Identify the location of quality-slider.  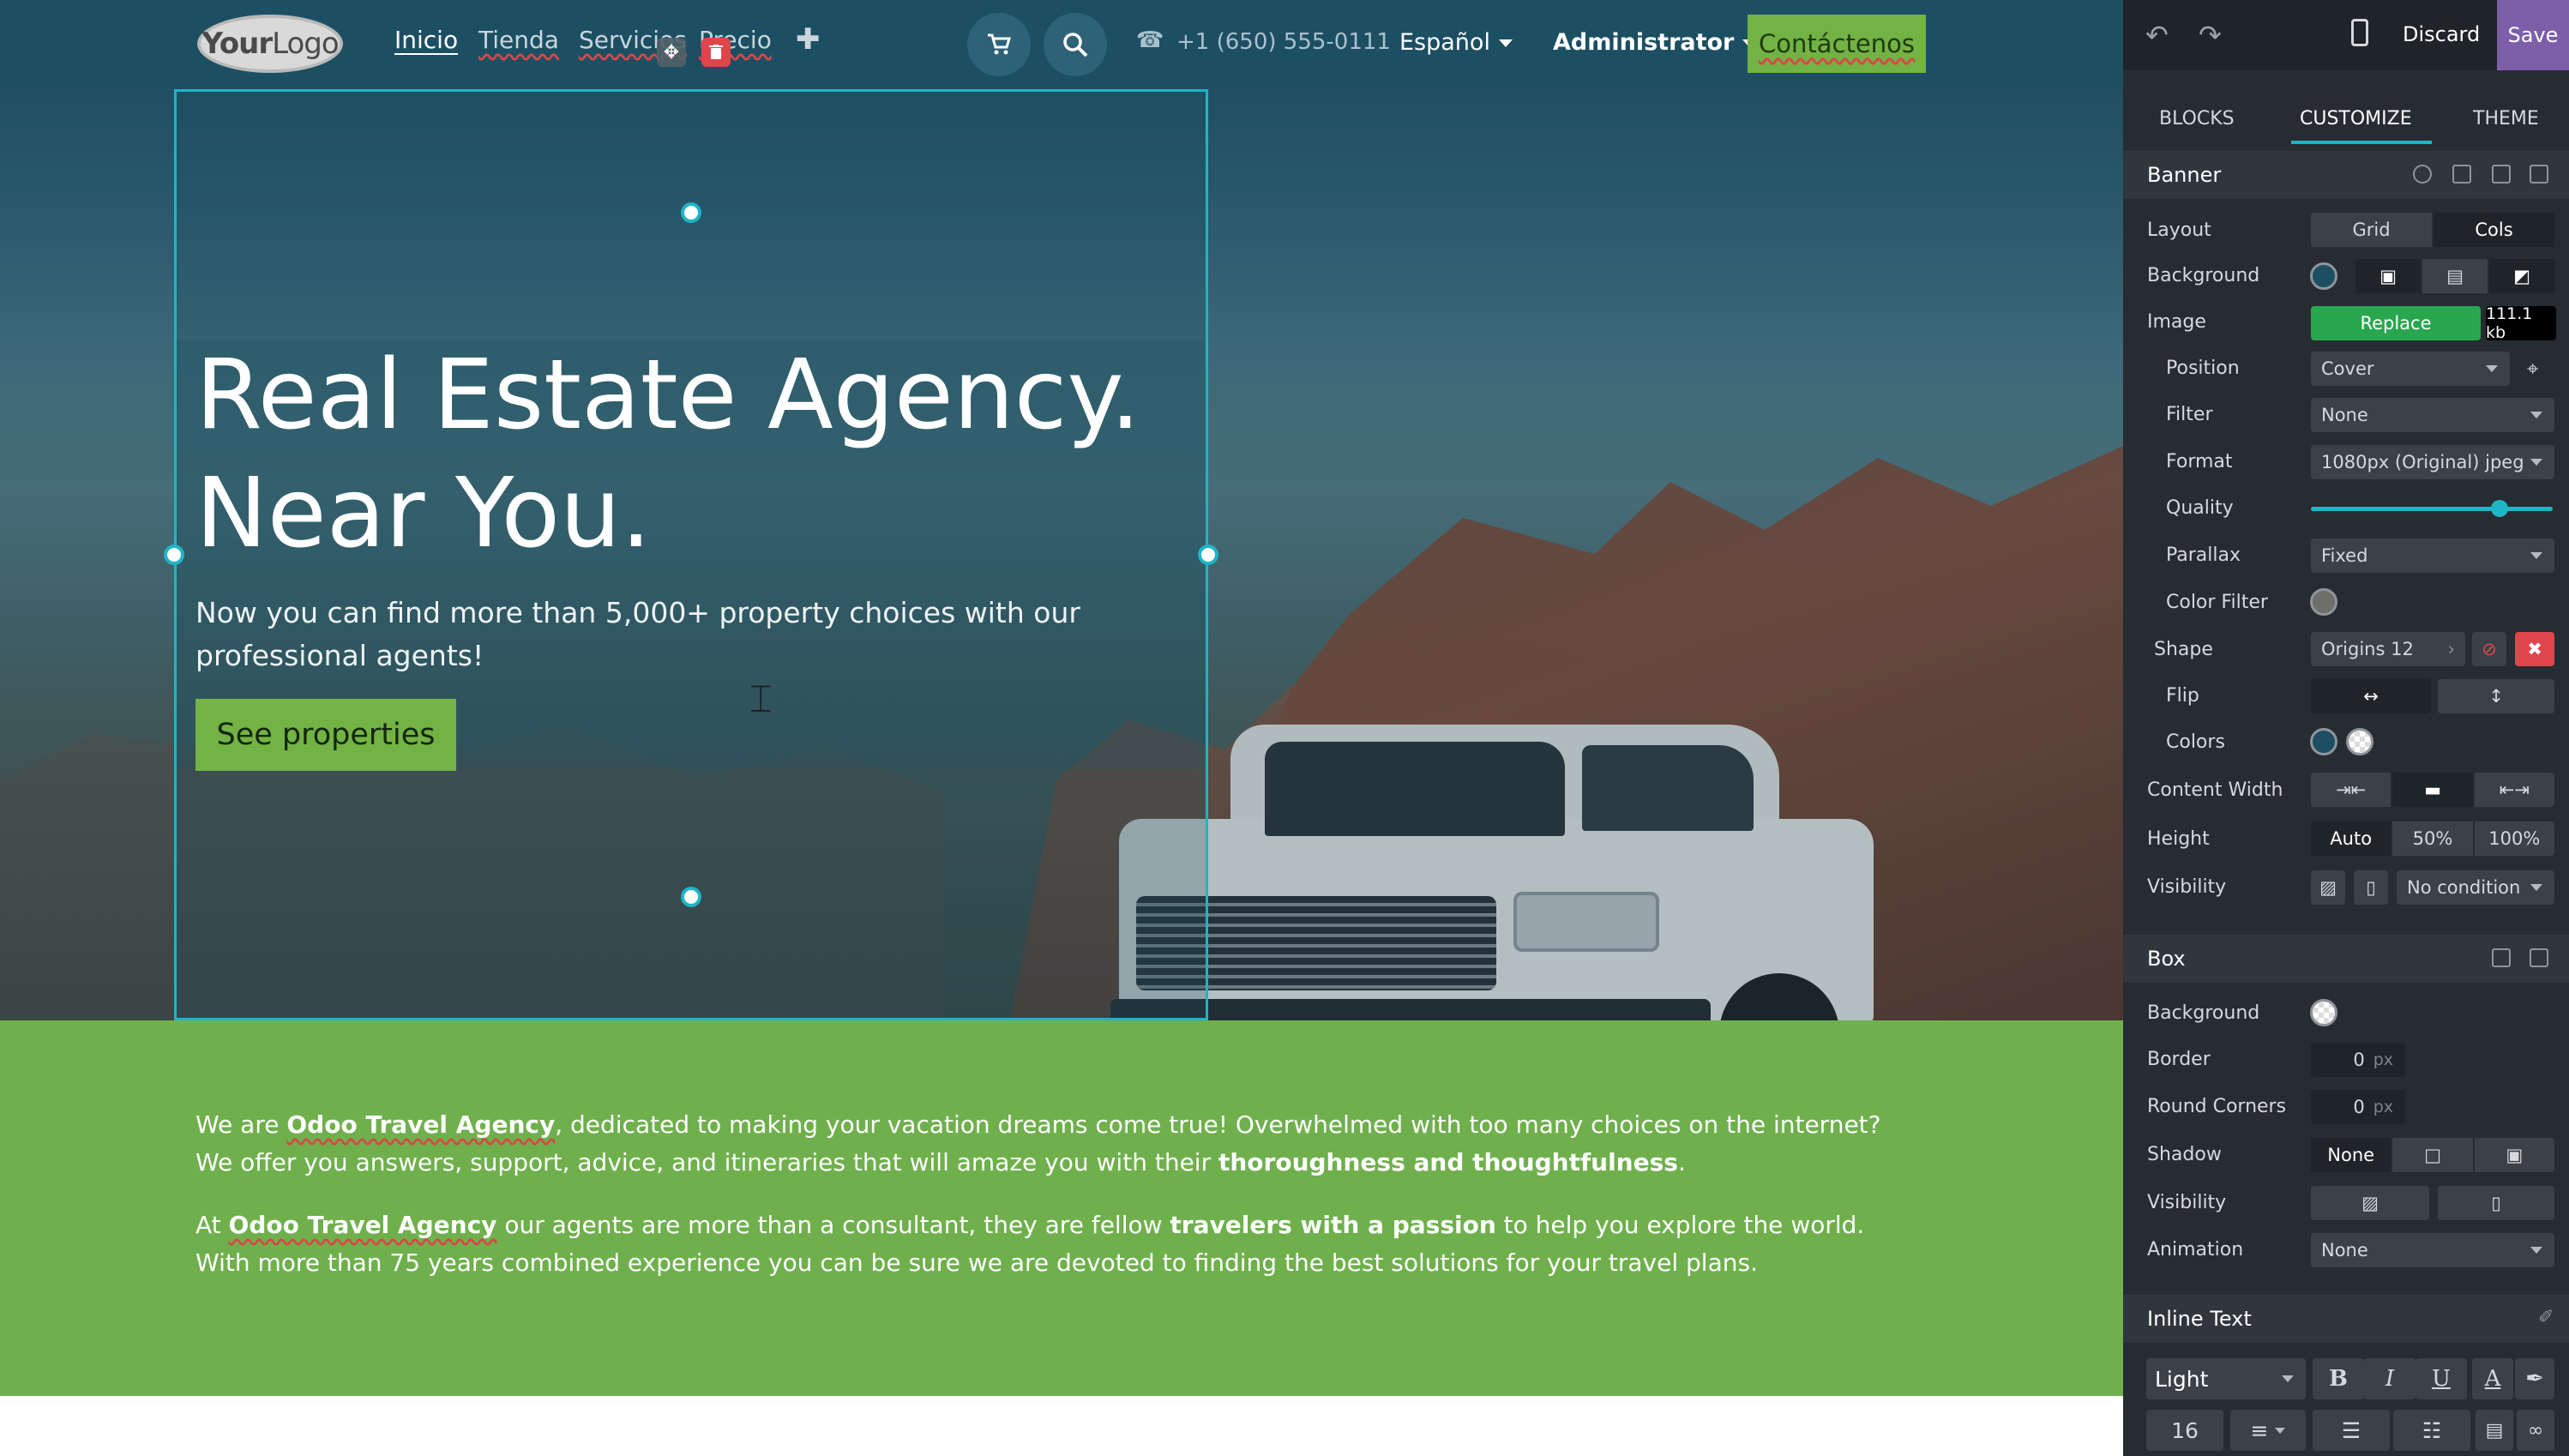
(2432, 509).